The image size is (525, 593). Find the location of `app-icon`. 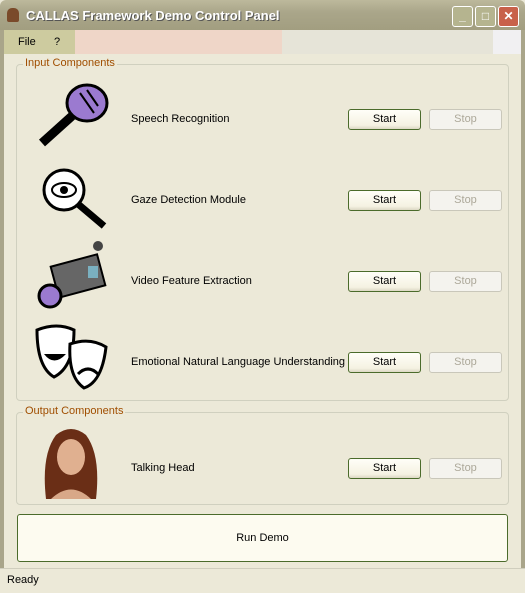

app-icon is located at coordinates (13, 15).